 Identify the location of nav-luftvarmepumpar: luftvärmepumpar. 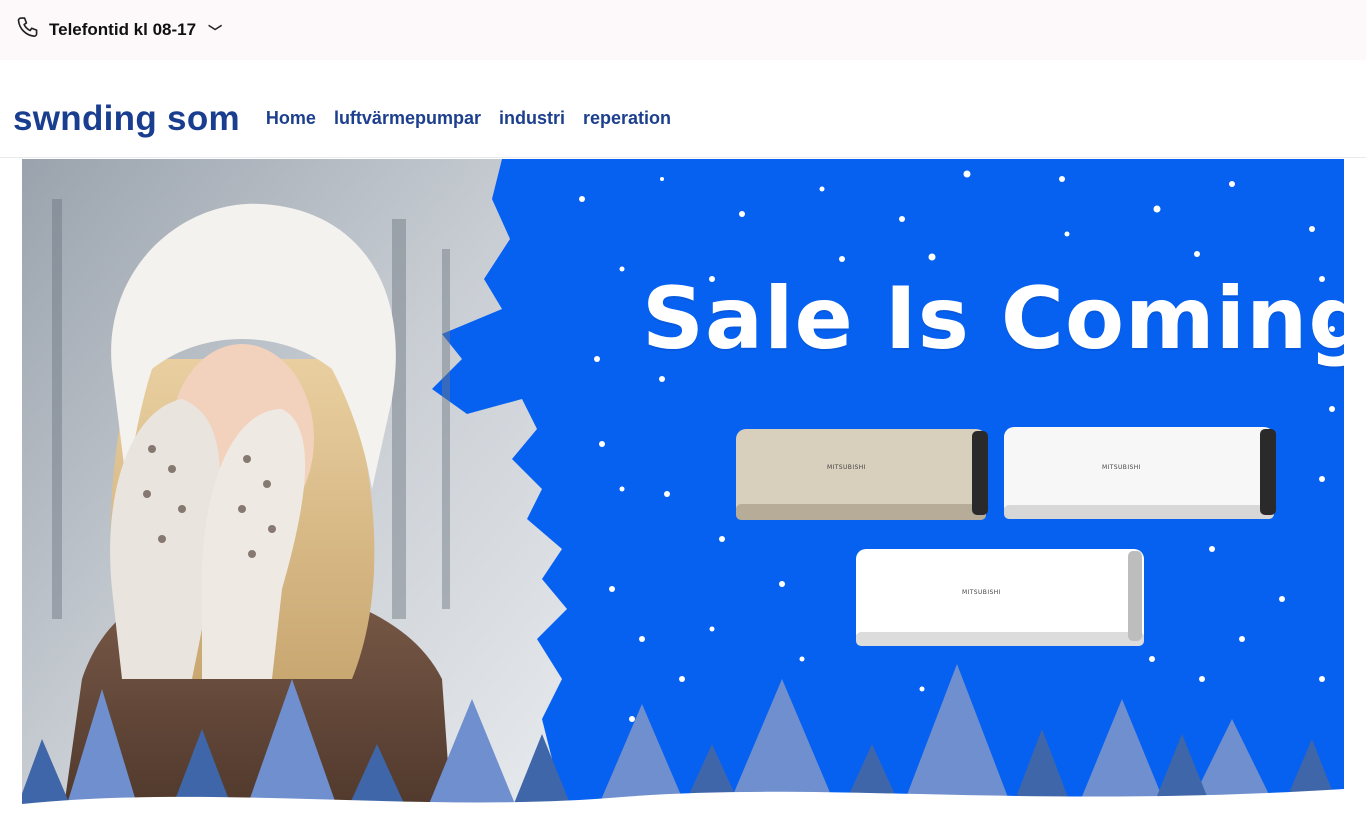
(407, 118).